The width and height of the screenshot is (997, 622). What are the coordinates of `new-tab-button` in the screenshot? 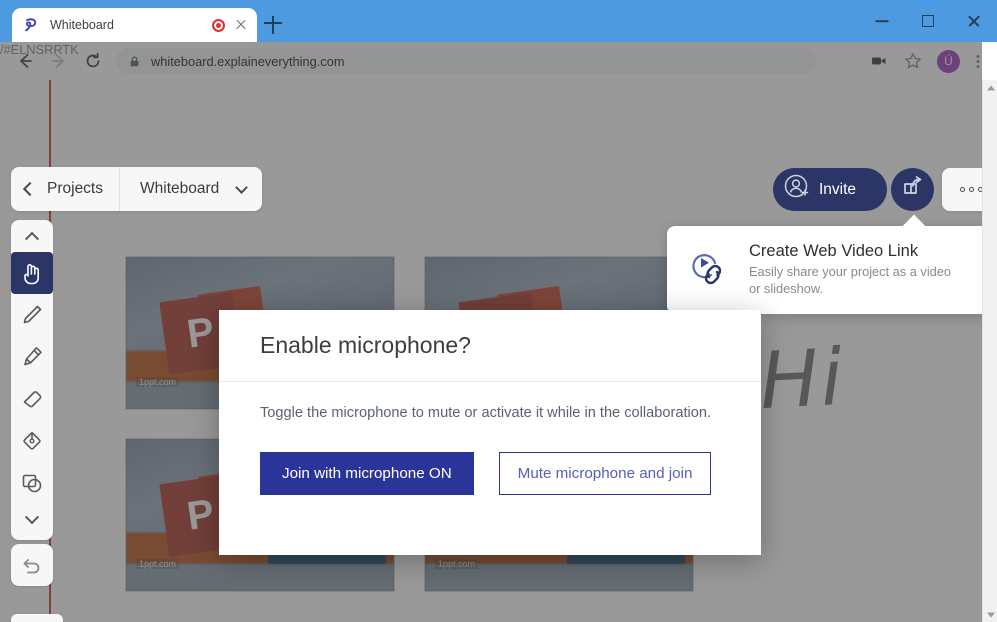 It's located at (273, 25).